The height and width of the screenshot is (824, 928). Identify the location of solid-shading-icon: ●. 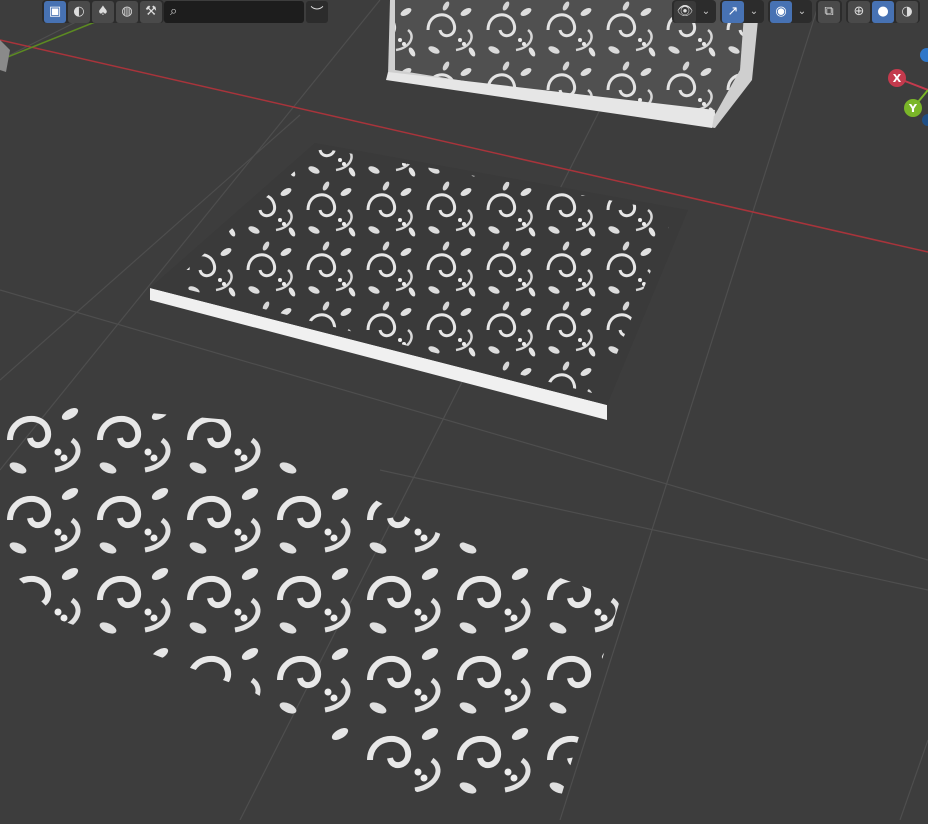
(883, 11).